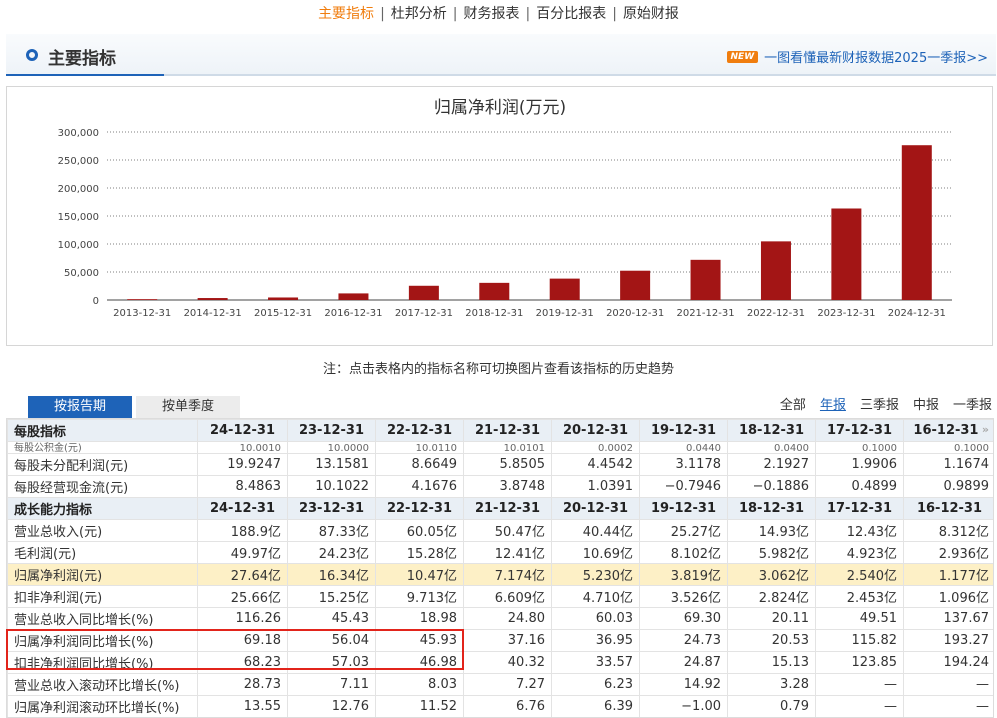 This screenshot has height=718, width=997. I want to click on indicator-value: 46.98, so click(419, 662).